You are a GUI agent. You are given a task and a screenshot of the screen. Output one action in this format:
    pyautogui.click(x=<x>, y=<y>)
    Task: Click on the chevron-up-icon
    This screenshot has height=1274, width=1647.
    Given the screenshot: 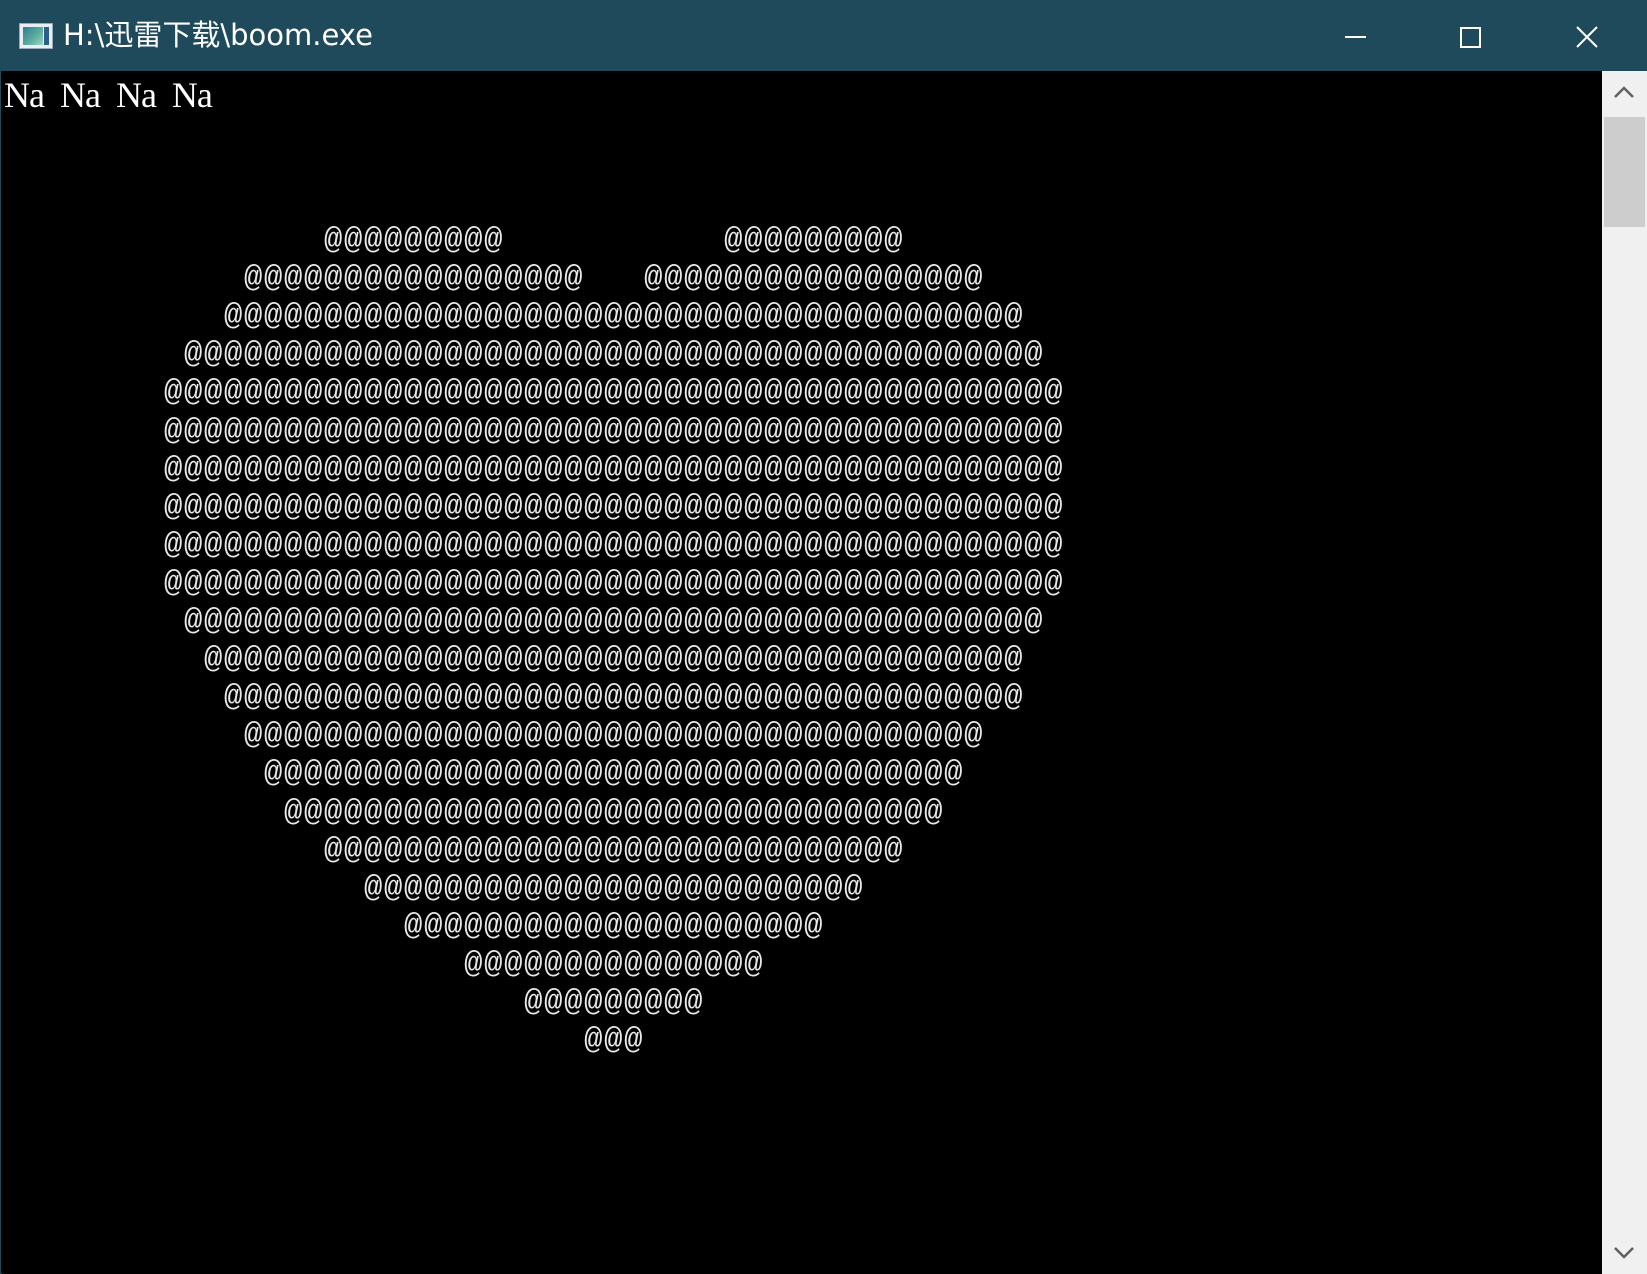 What is the action you would take?
    pyautogui.click(x=1624, y=92)
    